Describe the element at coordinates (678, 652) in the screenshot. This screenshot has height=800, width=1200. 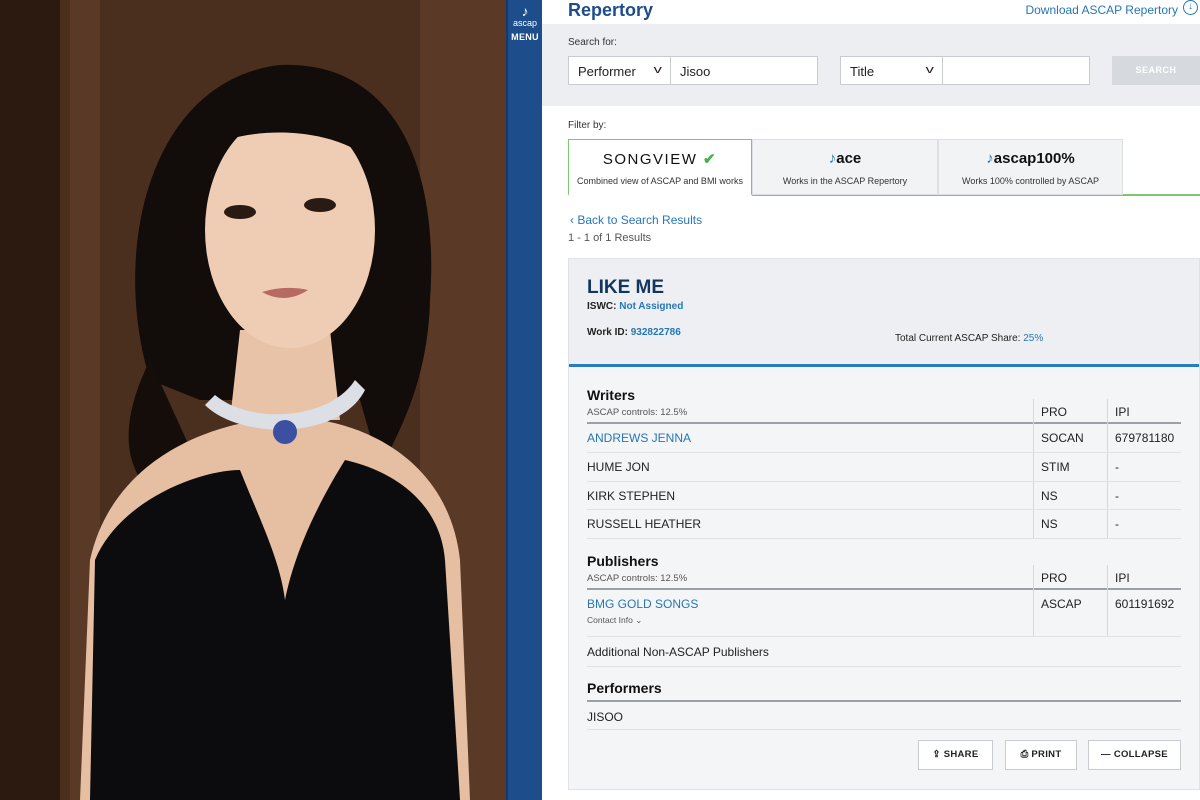
I see `additional-publishers: Additional Non-ASCAP Publishers` at that location.